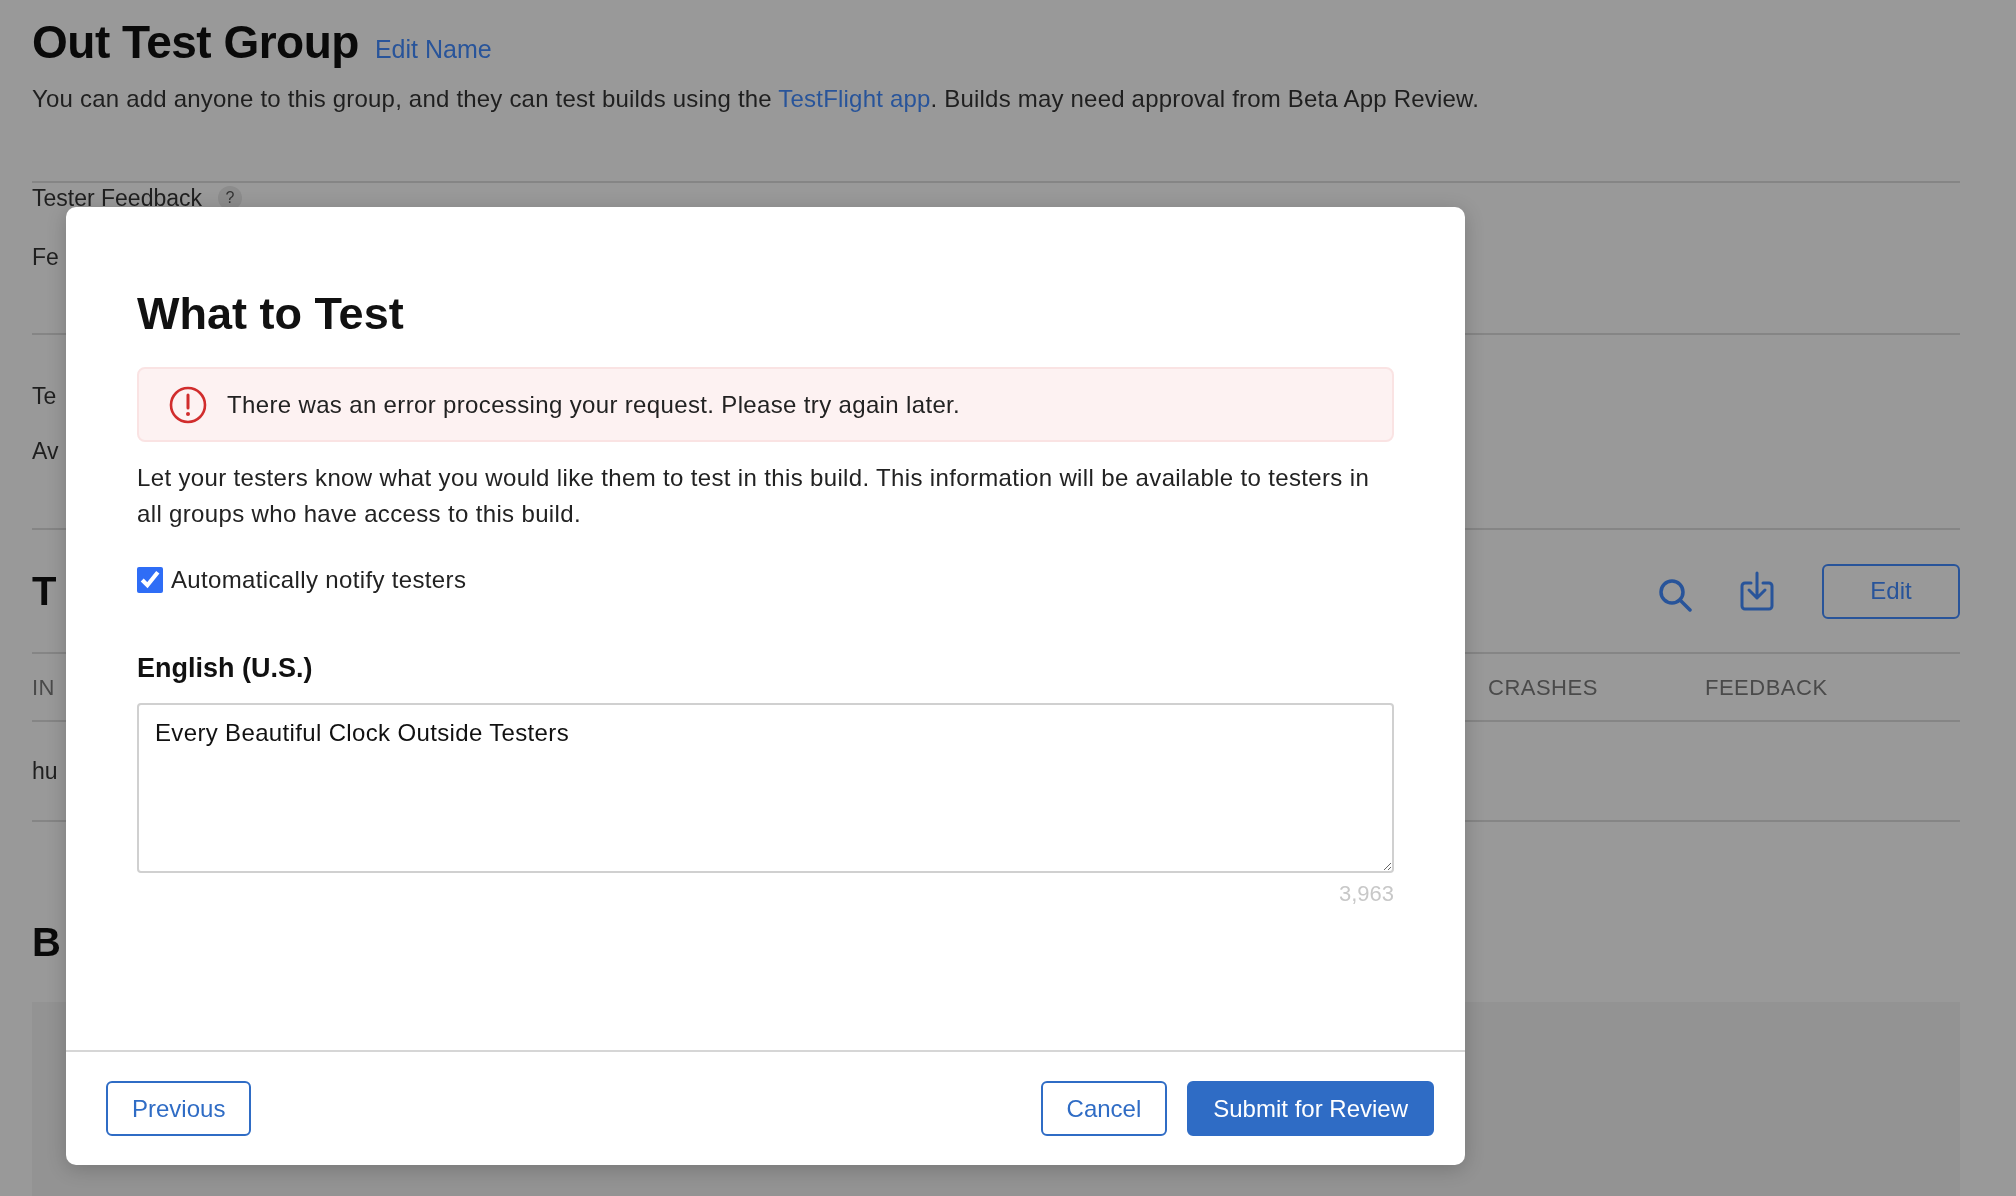  Describe the element at coordinates (46, 942) in the screenshot. I see `section-heading: B` at that location.